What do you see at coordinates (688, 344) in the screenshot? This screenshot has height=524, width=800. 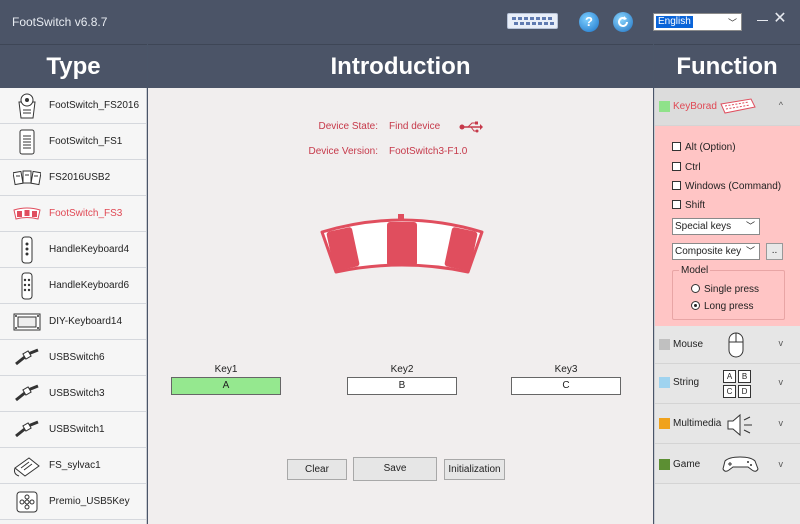 I see `mouse-label: Mouse` at bounding box center [688, 344].